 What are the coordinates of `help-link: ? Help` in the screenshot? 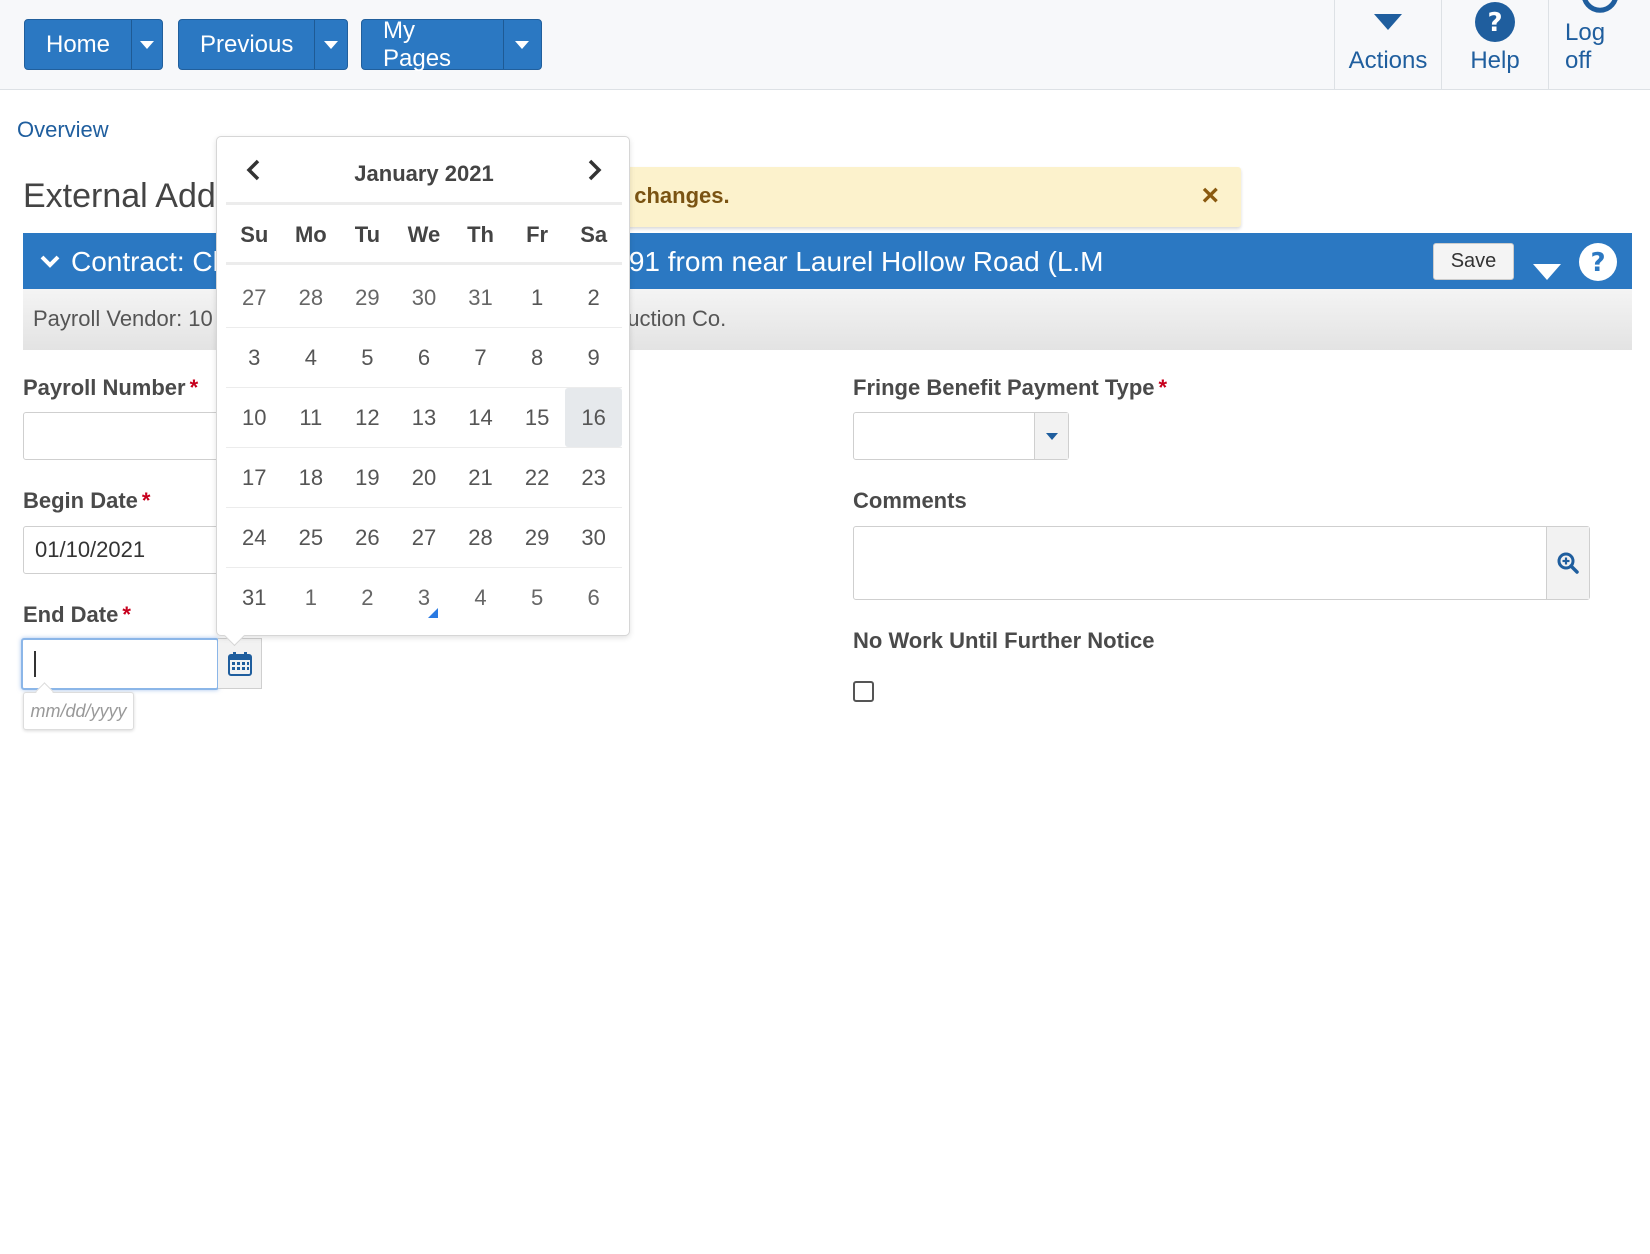 It's located at (1494, 44).